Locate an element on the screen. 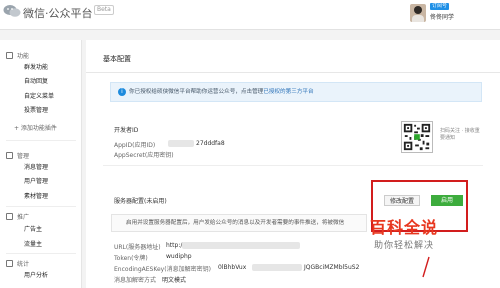 The width and height of the screenshot is (500, 288). title-divider is located at coordinates (293, 72).